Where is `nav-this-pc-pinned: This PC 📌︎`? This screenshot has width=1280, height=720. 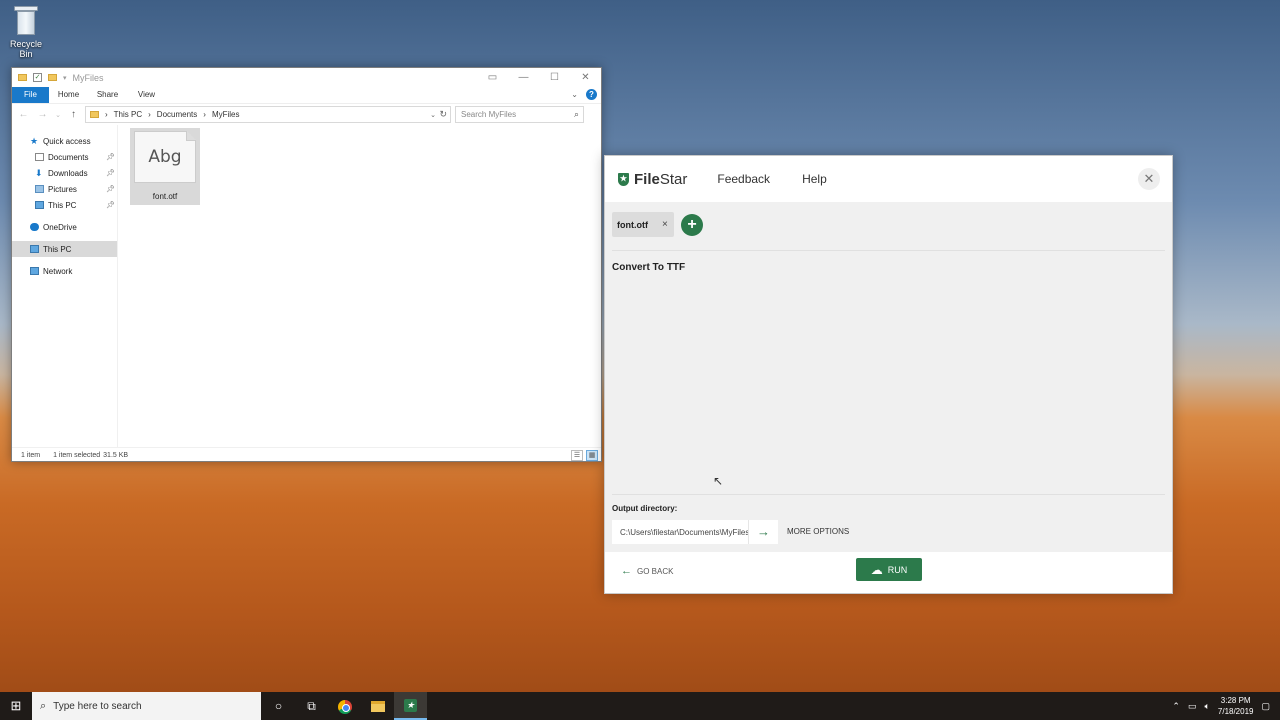
nav-this-pc-pinned: This PC 📌︎ is located at coordinates (64, 205).